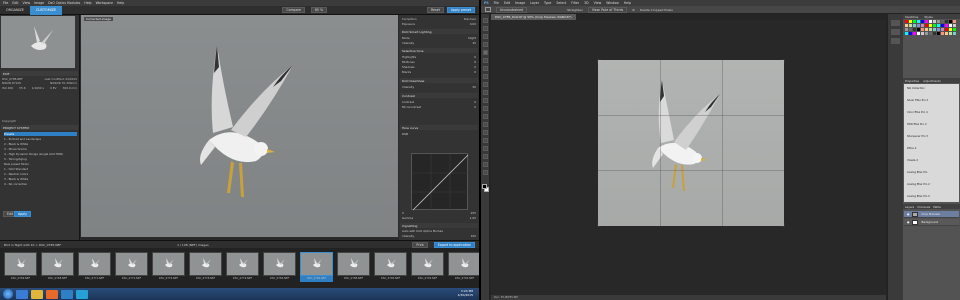 This screenshot has height=300, width=960. I want to click on view-overlay-select: View: Rule of Thirds, so click(607, 9).